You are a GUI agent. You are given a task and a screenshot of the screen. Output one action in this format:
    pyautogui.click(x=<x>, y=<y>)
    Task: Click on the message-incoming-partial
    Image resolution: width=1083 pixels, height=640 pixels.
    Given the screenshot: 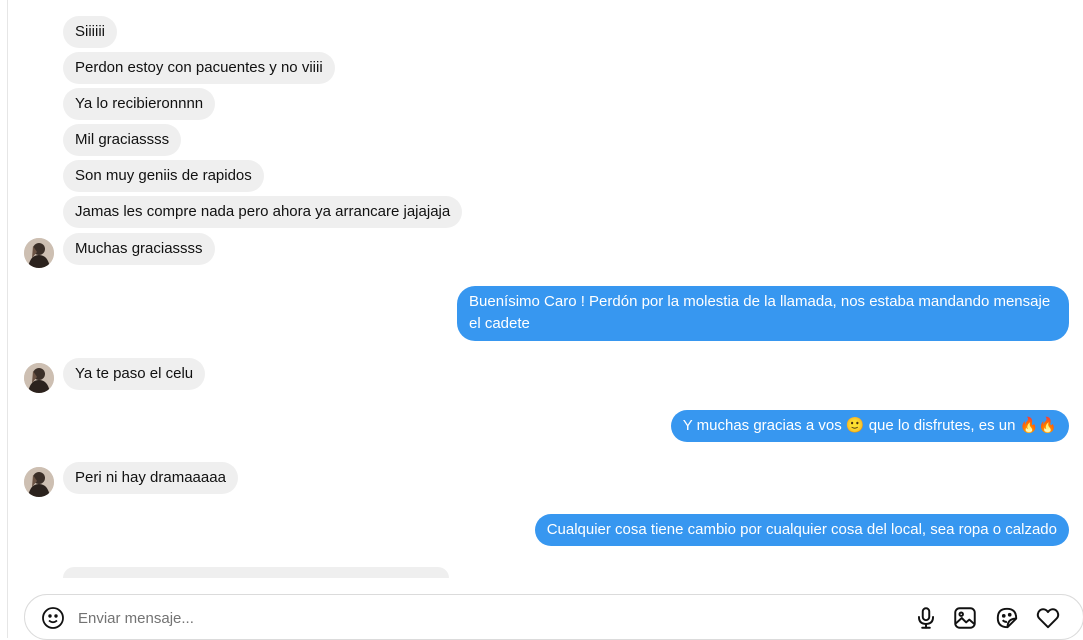 What is the action you would take?
    pyautogui.click(x=256, y=572)
    